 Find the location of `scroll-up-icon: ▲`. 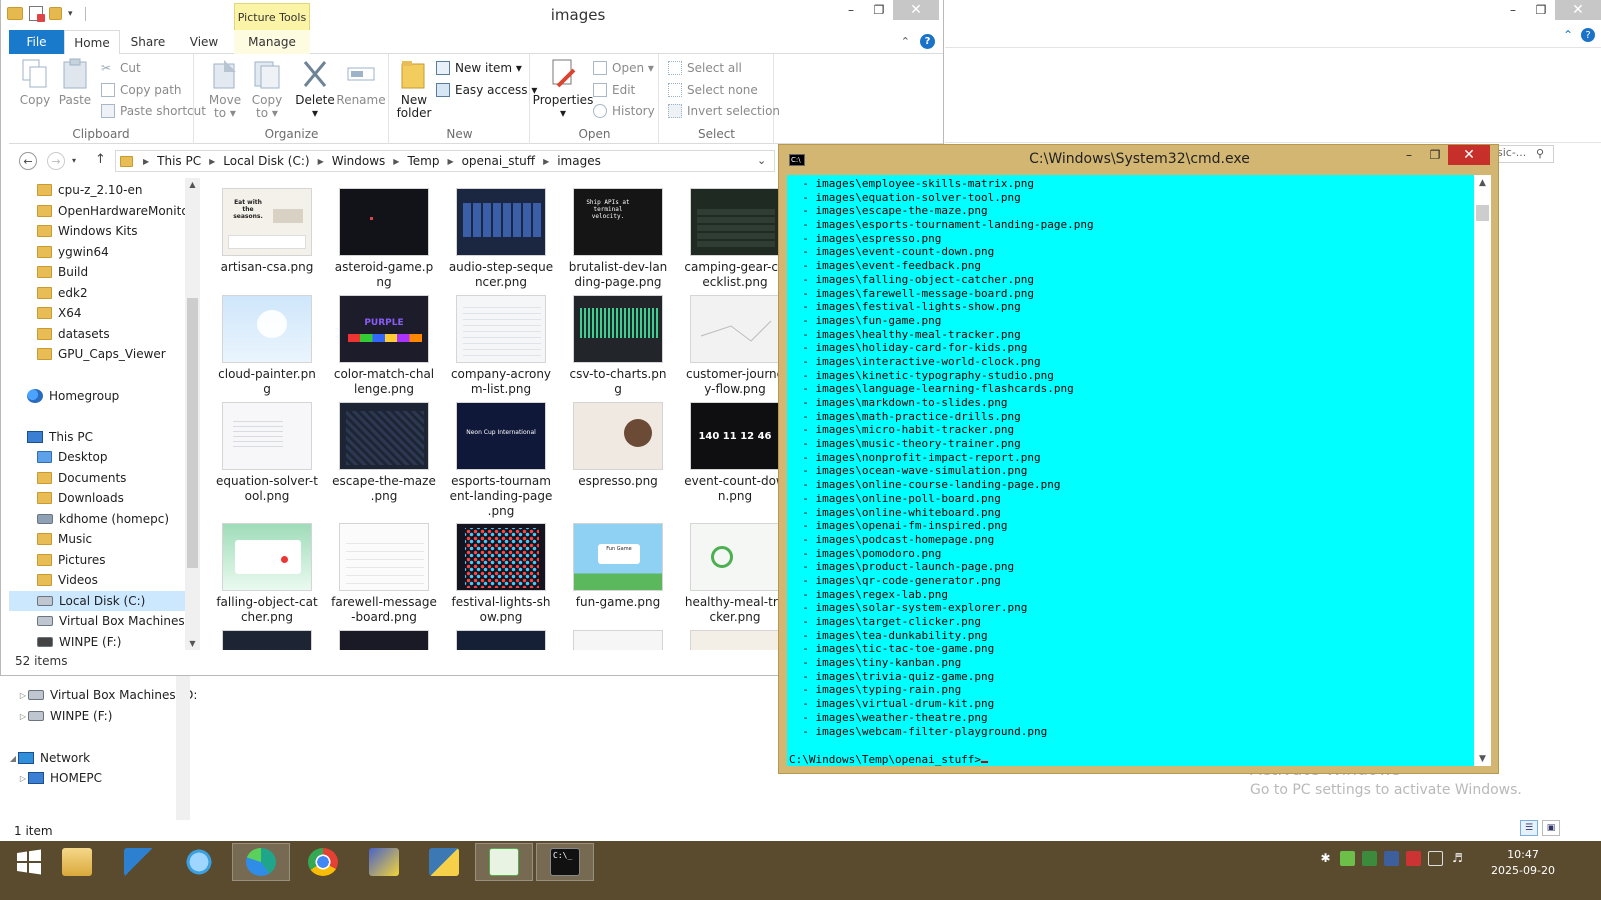

scroll-up-icon: ▲ is located at coordinates (192, 184).